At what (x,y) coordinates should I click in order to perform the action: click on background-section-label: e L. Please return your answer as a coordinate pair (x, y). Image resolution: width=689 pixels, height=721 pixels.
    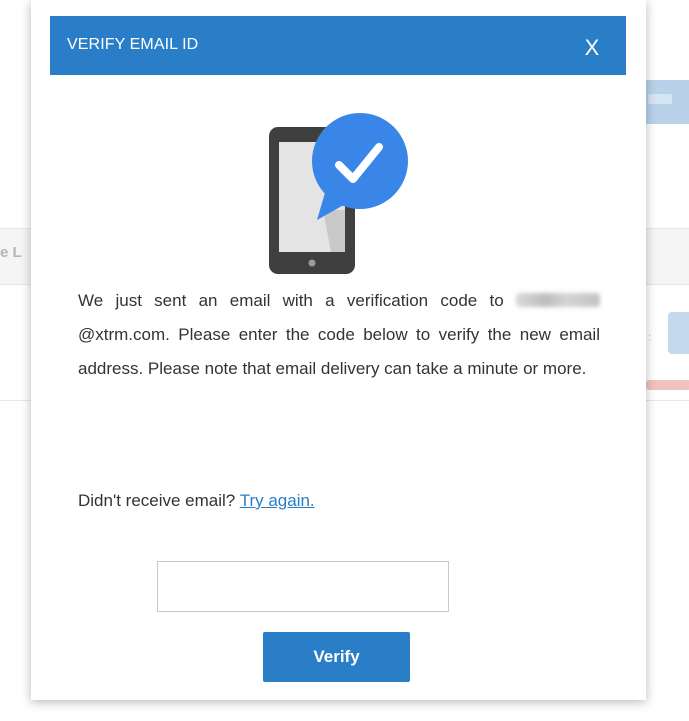
    Looking at the image, I should click on (11, 252).